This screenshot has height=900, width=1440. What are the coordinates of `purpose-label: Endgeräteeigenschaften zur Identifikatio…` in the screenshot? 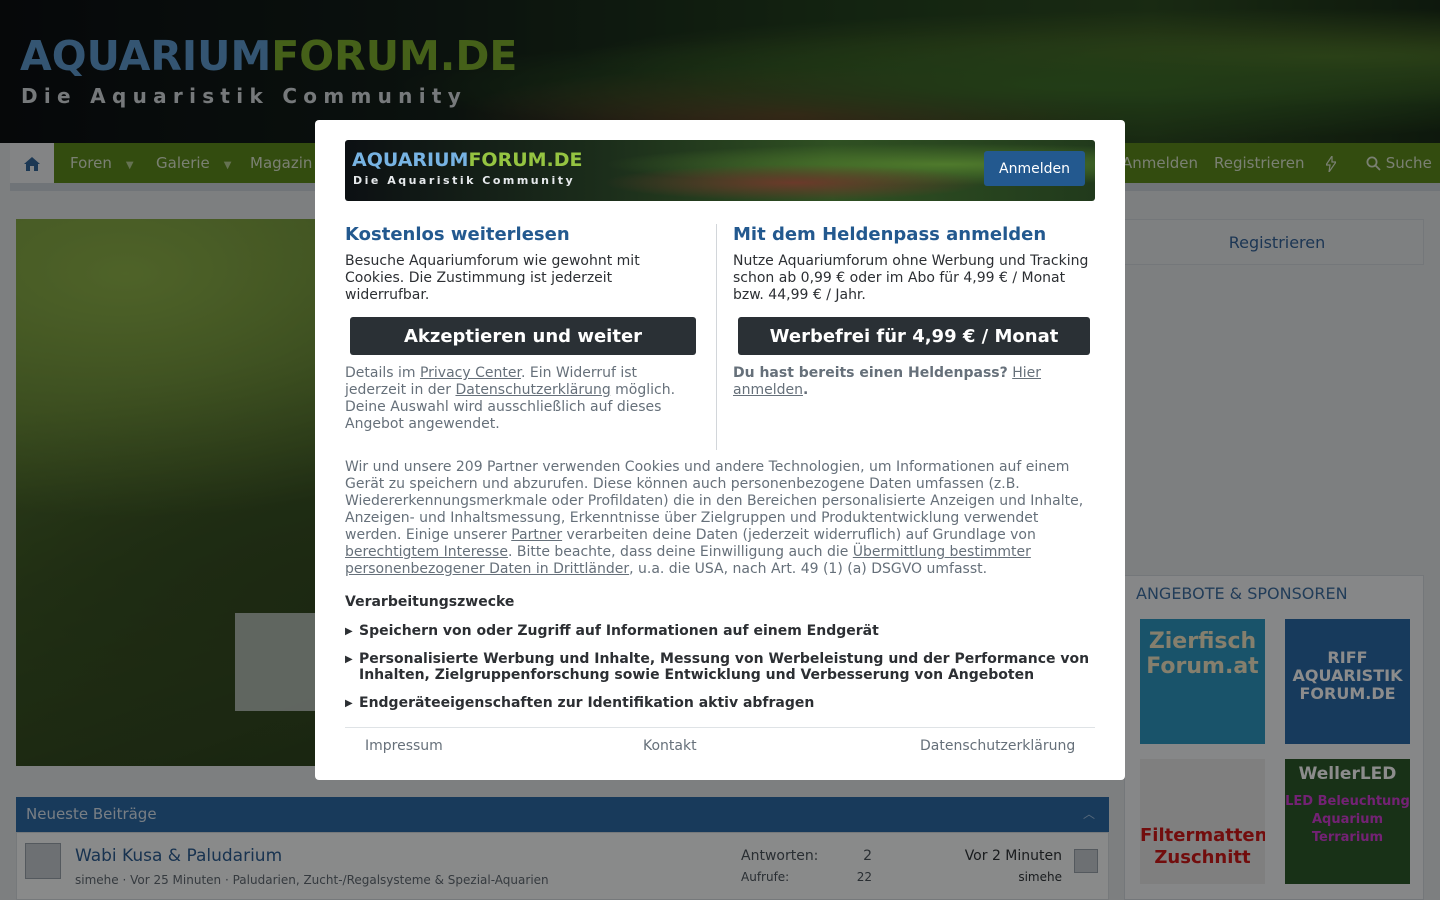 It's located at (587, 703).